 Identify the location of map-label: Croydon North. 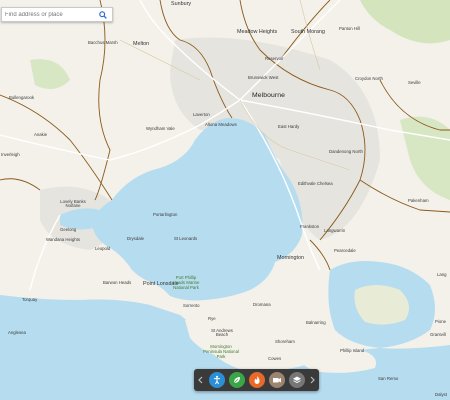
(369, 78).